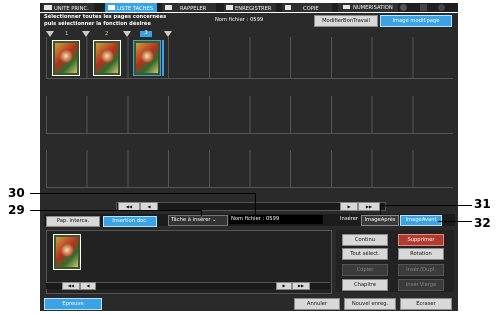 Image resolution: width=498 pixels, height=314 pixels. What do you see at coordinates (131, 7) in the screenshot?
I see `menu-item-liste-taches: LISTE TACHES` at bounding box center [131, 7].